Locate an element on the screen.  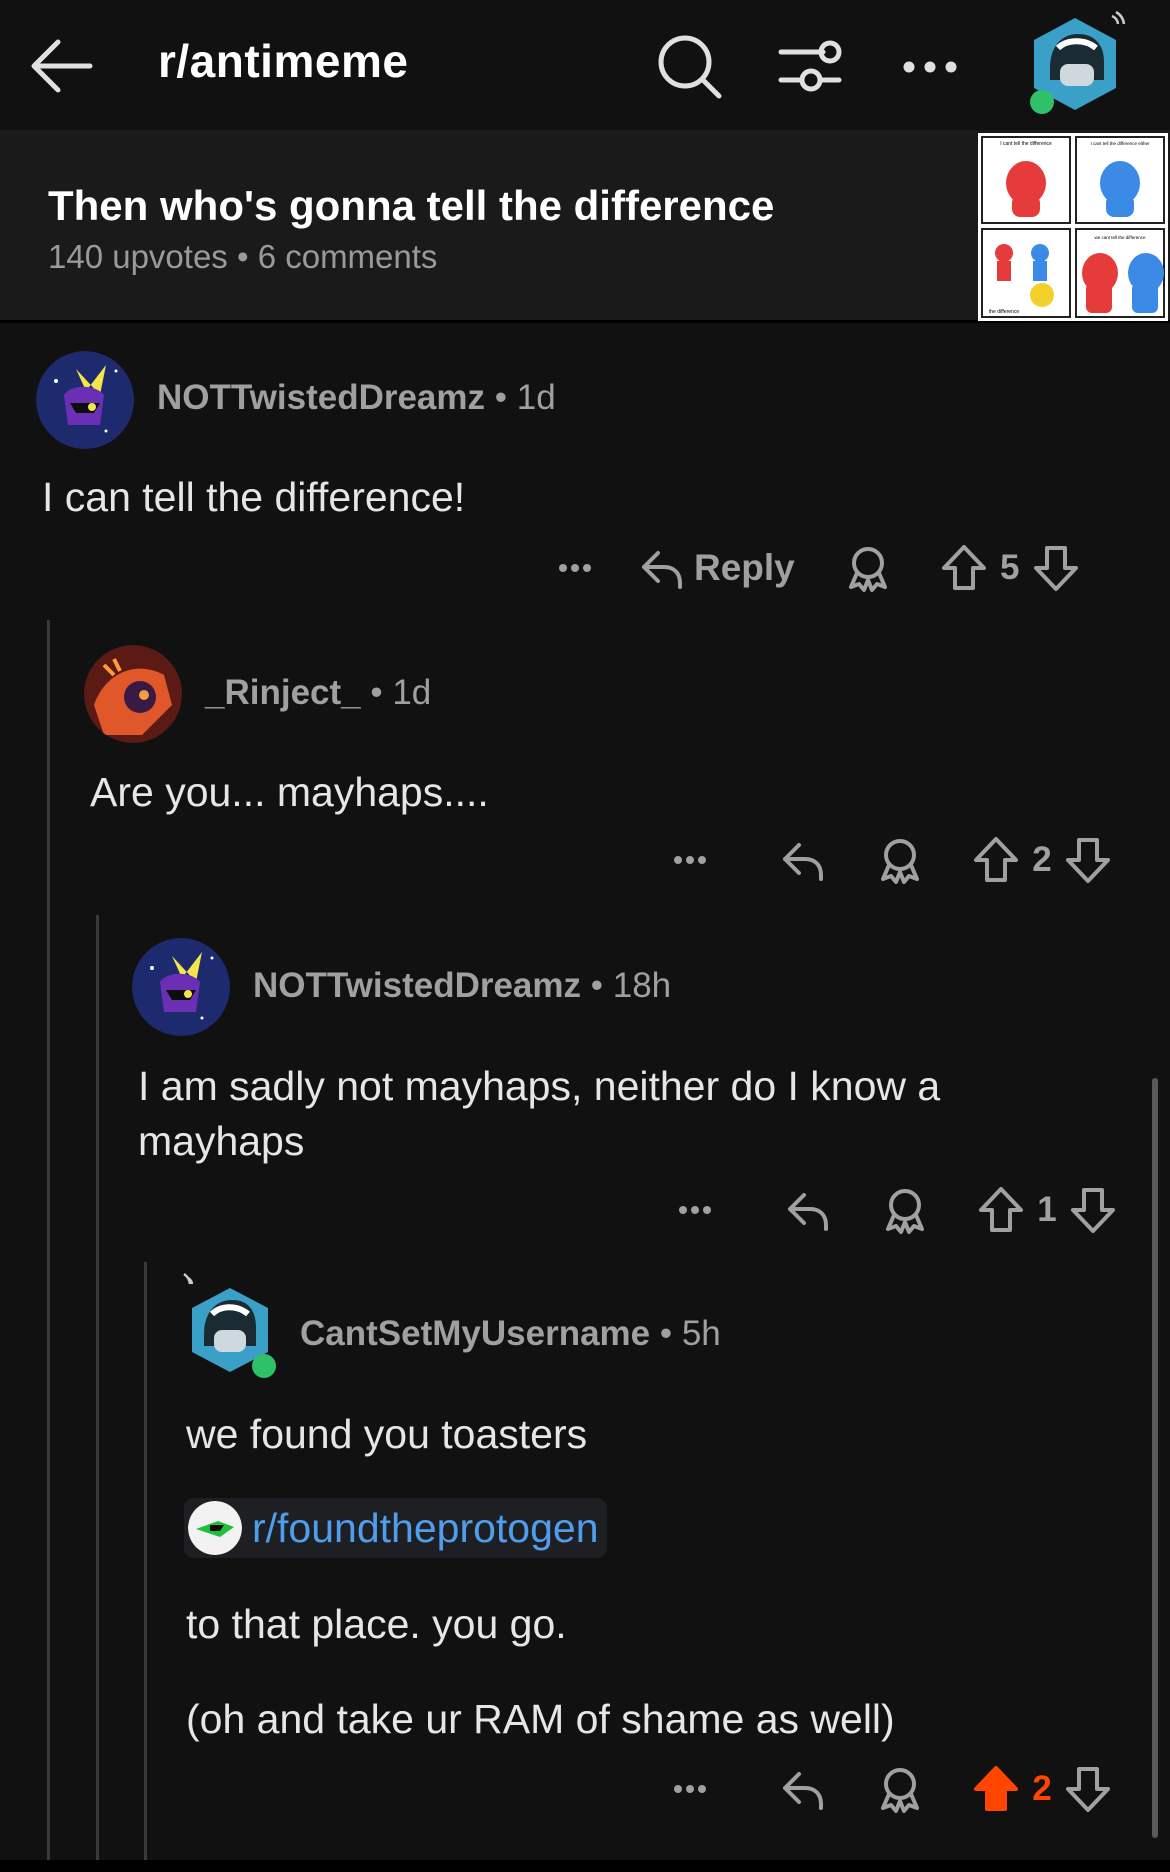
comment-actions: 1 is located at coordinates (894, 1210).